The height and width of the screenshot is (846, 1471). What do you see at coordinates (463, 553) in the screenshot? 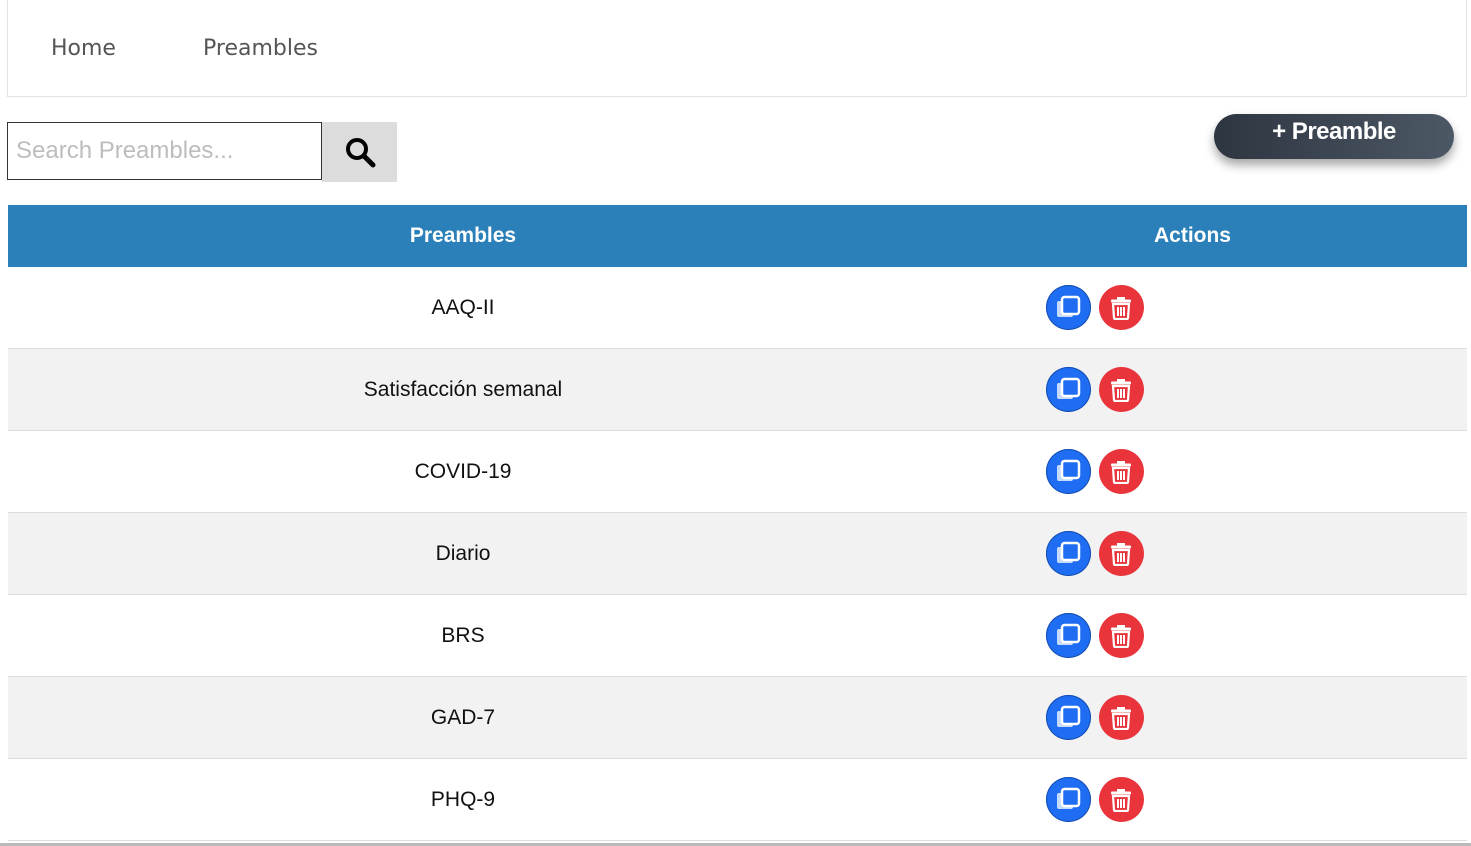
I see `preamble-name: Diario` at bounding box center [463, 553].